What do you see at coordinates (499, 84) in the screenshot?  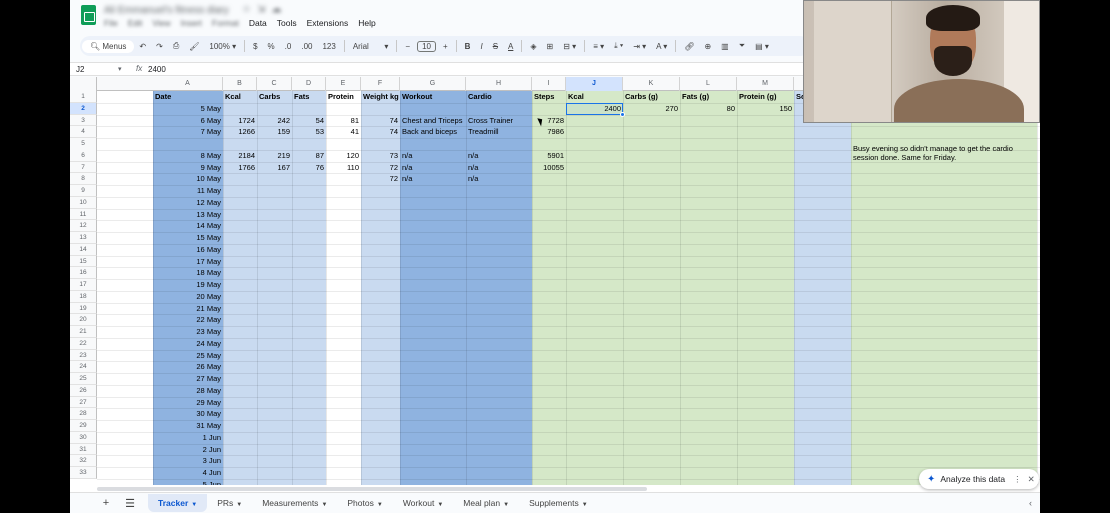 I see `column-header-h: H` at bounding box center [499, 84].